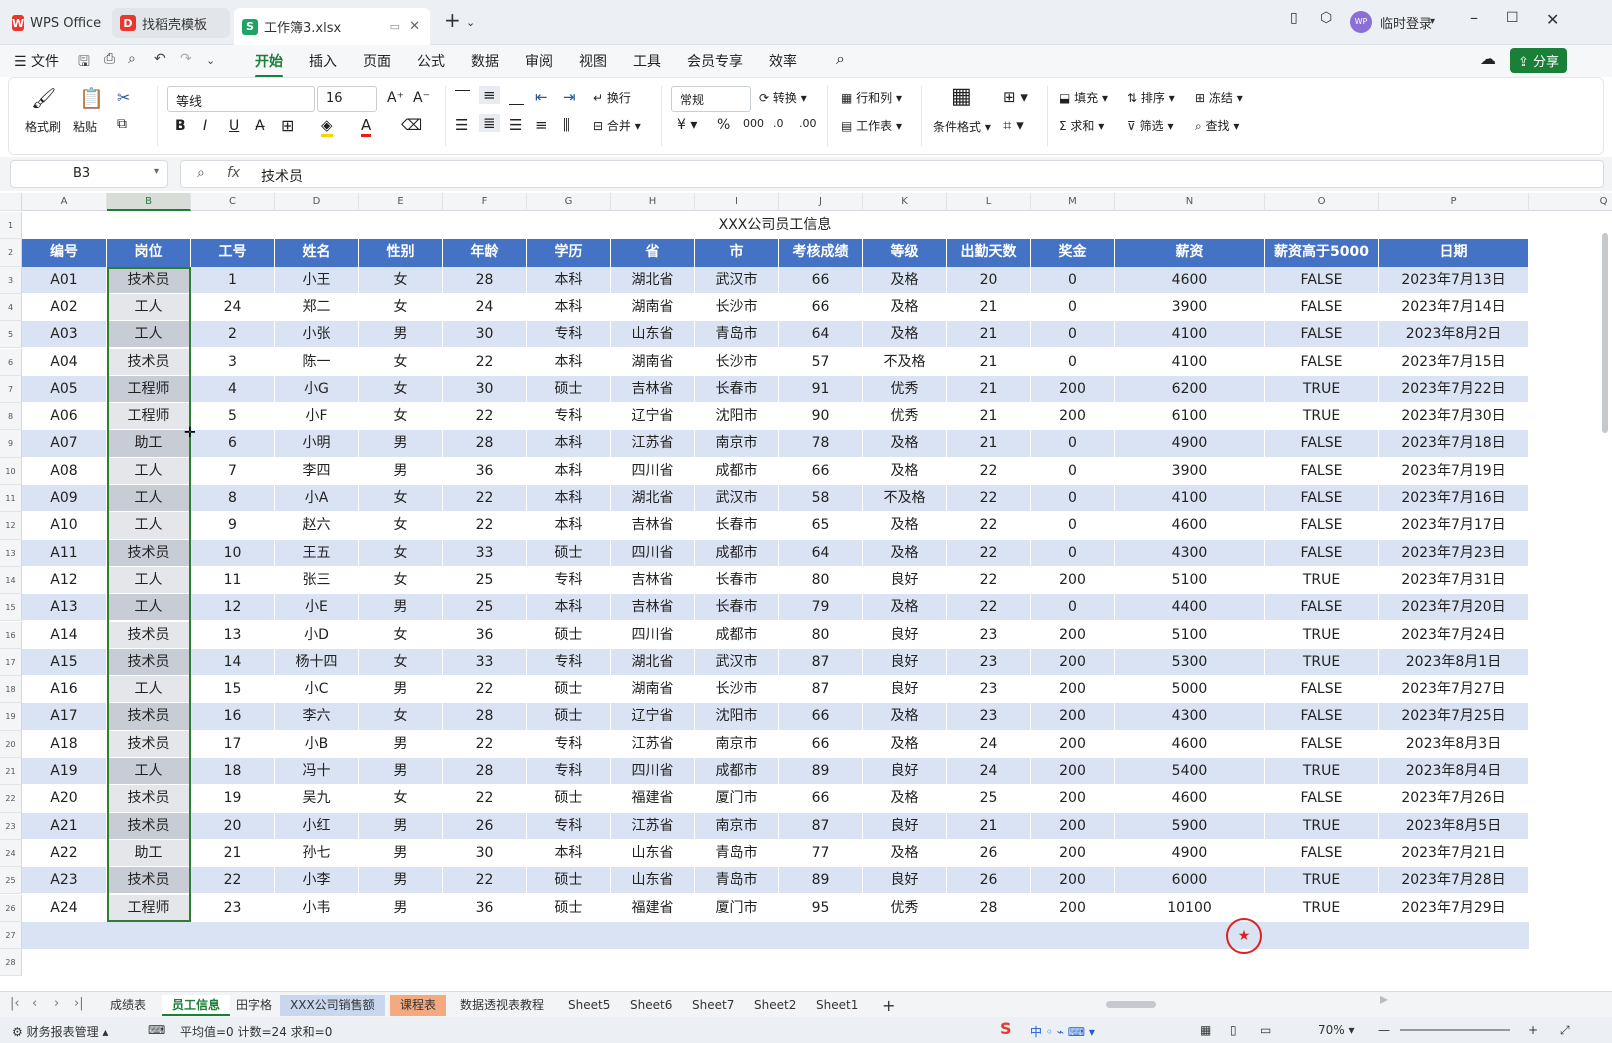  What do you see at coordinates (254, 1005) in the screenshot?
I see `sheet-tab-3: 田字格` at bounding box center [254, 1005].